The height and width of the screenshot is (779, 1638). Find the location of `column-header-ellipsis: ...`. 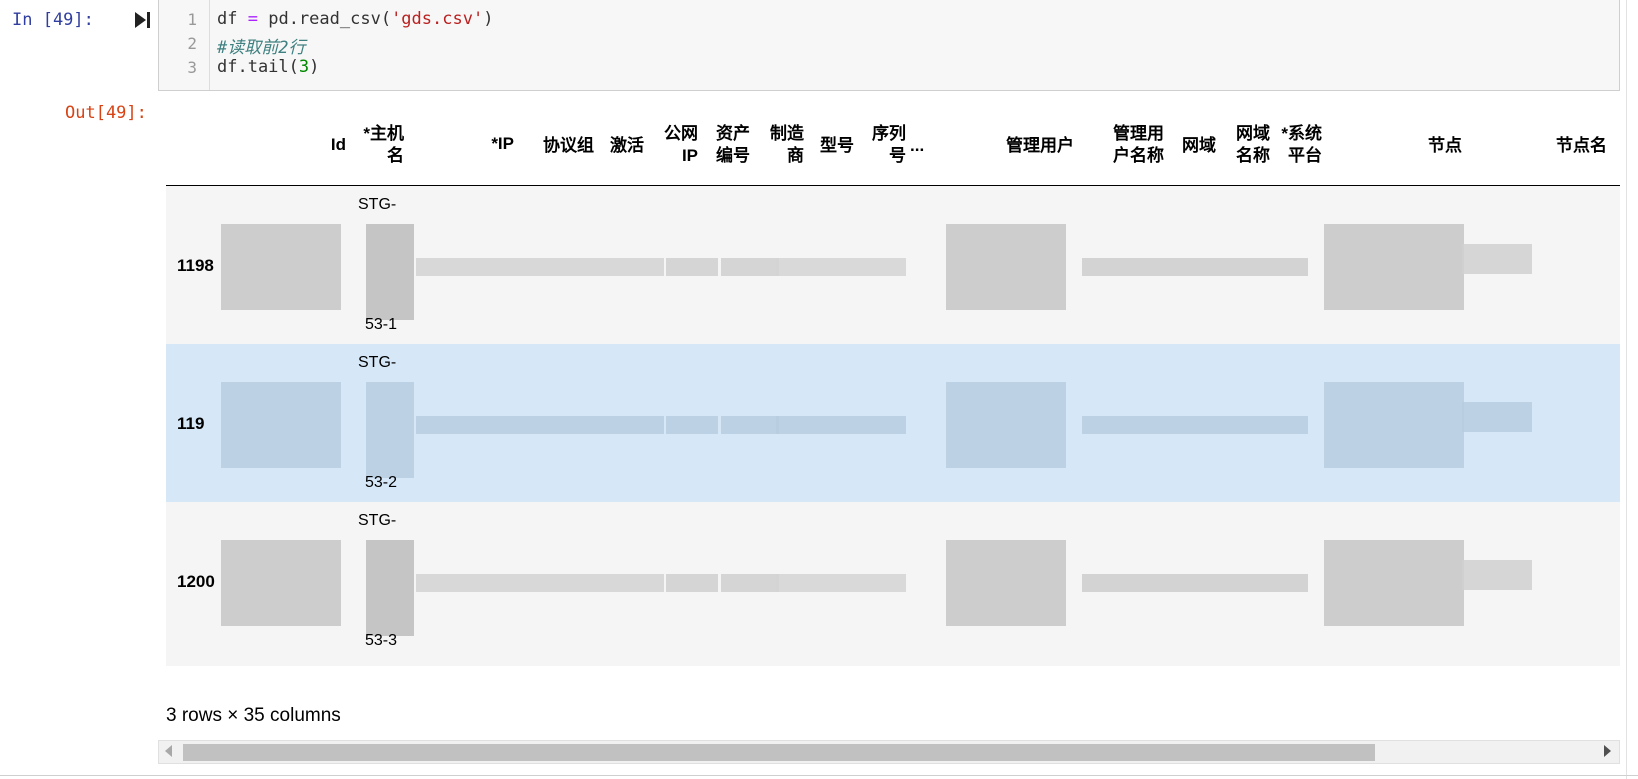

column-header-ellipsis: ... is located at coordinates (917, 145).